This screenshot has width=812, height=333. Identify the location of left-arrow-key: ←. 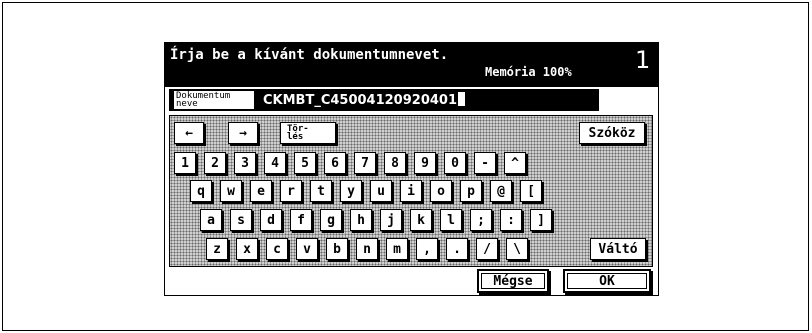
(189, 133).